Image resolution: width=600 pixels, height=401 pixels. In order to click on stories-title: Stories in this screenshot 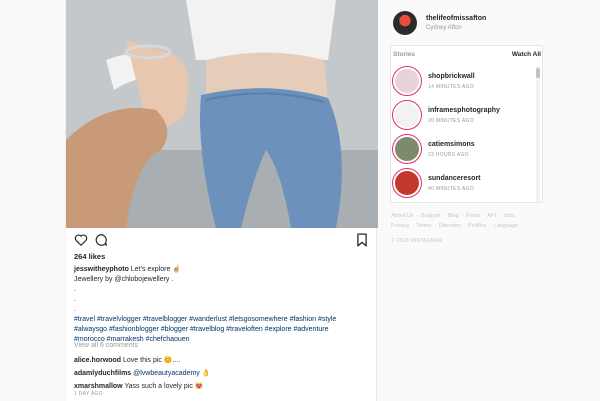, I will do `click(404, 54)`.